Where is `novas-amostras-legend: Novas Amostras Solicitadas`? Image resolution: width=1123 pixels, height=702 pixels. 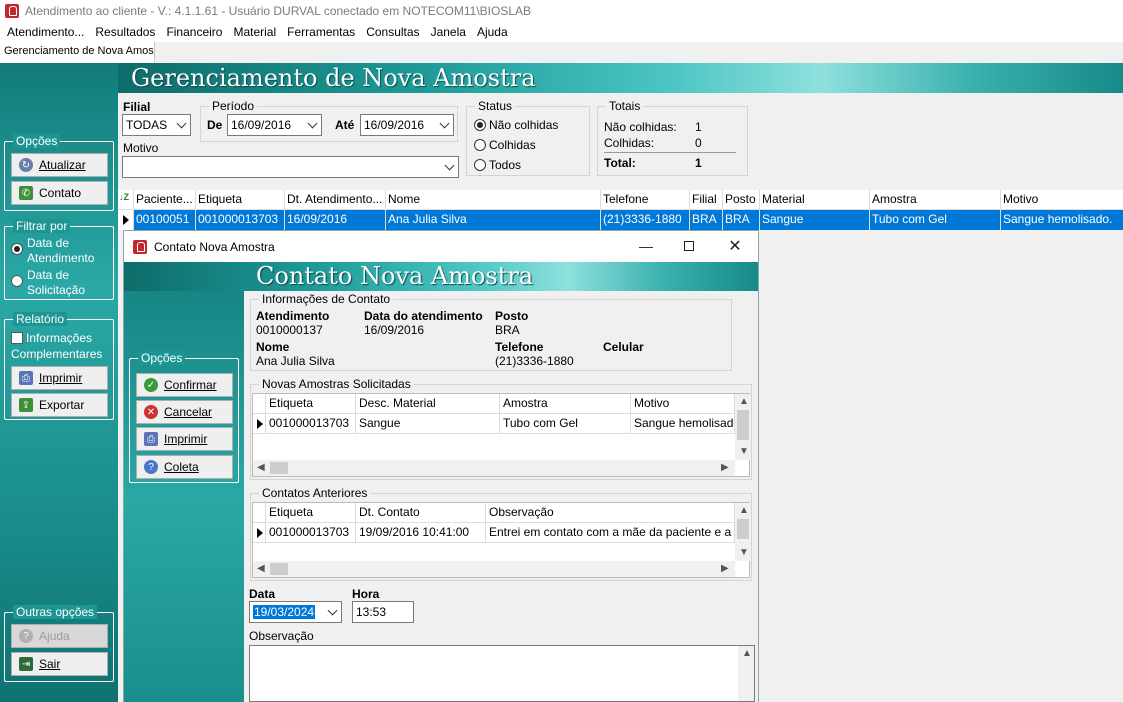 novas-amostras-legend: Novas Amostras Solicitadas is located at coordinates (336, 384).